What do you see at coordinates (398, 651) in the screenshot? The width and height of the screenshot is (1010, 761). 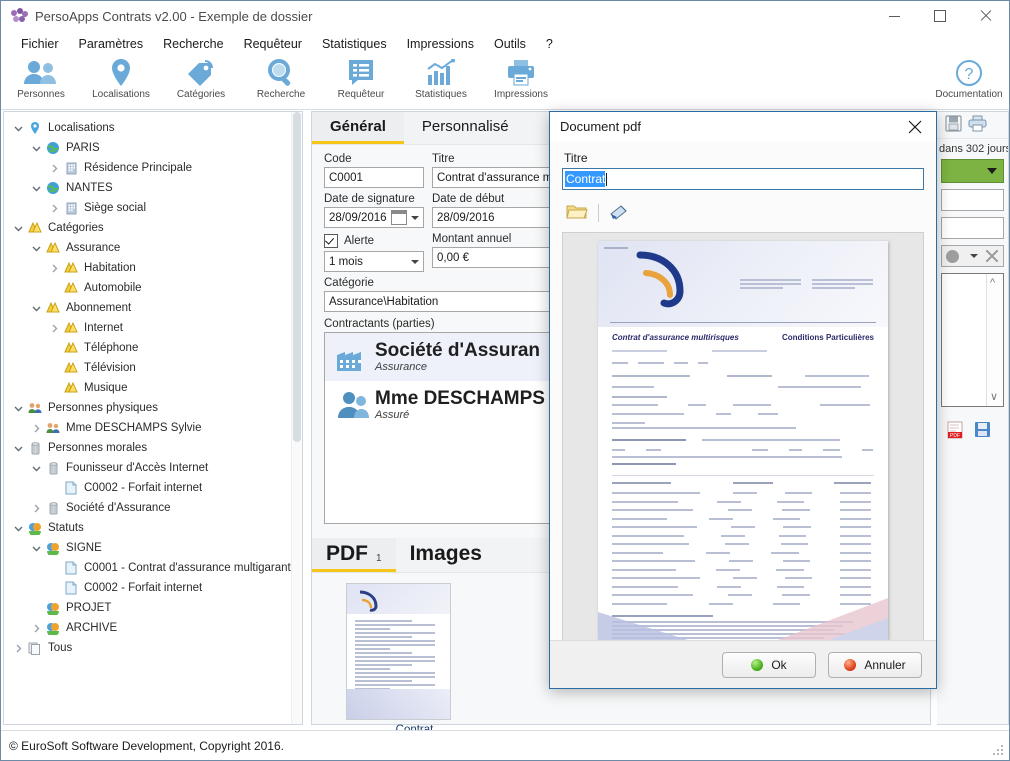 I see `pdf-thumbnail` at bounding box center [398, 651].